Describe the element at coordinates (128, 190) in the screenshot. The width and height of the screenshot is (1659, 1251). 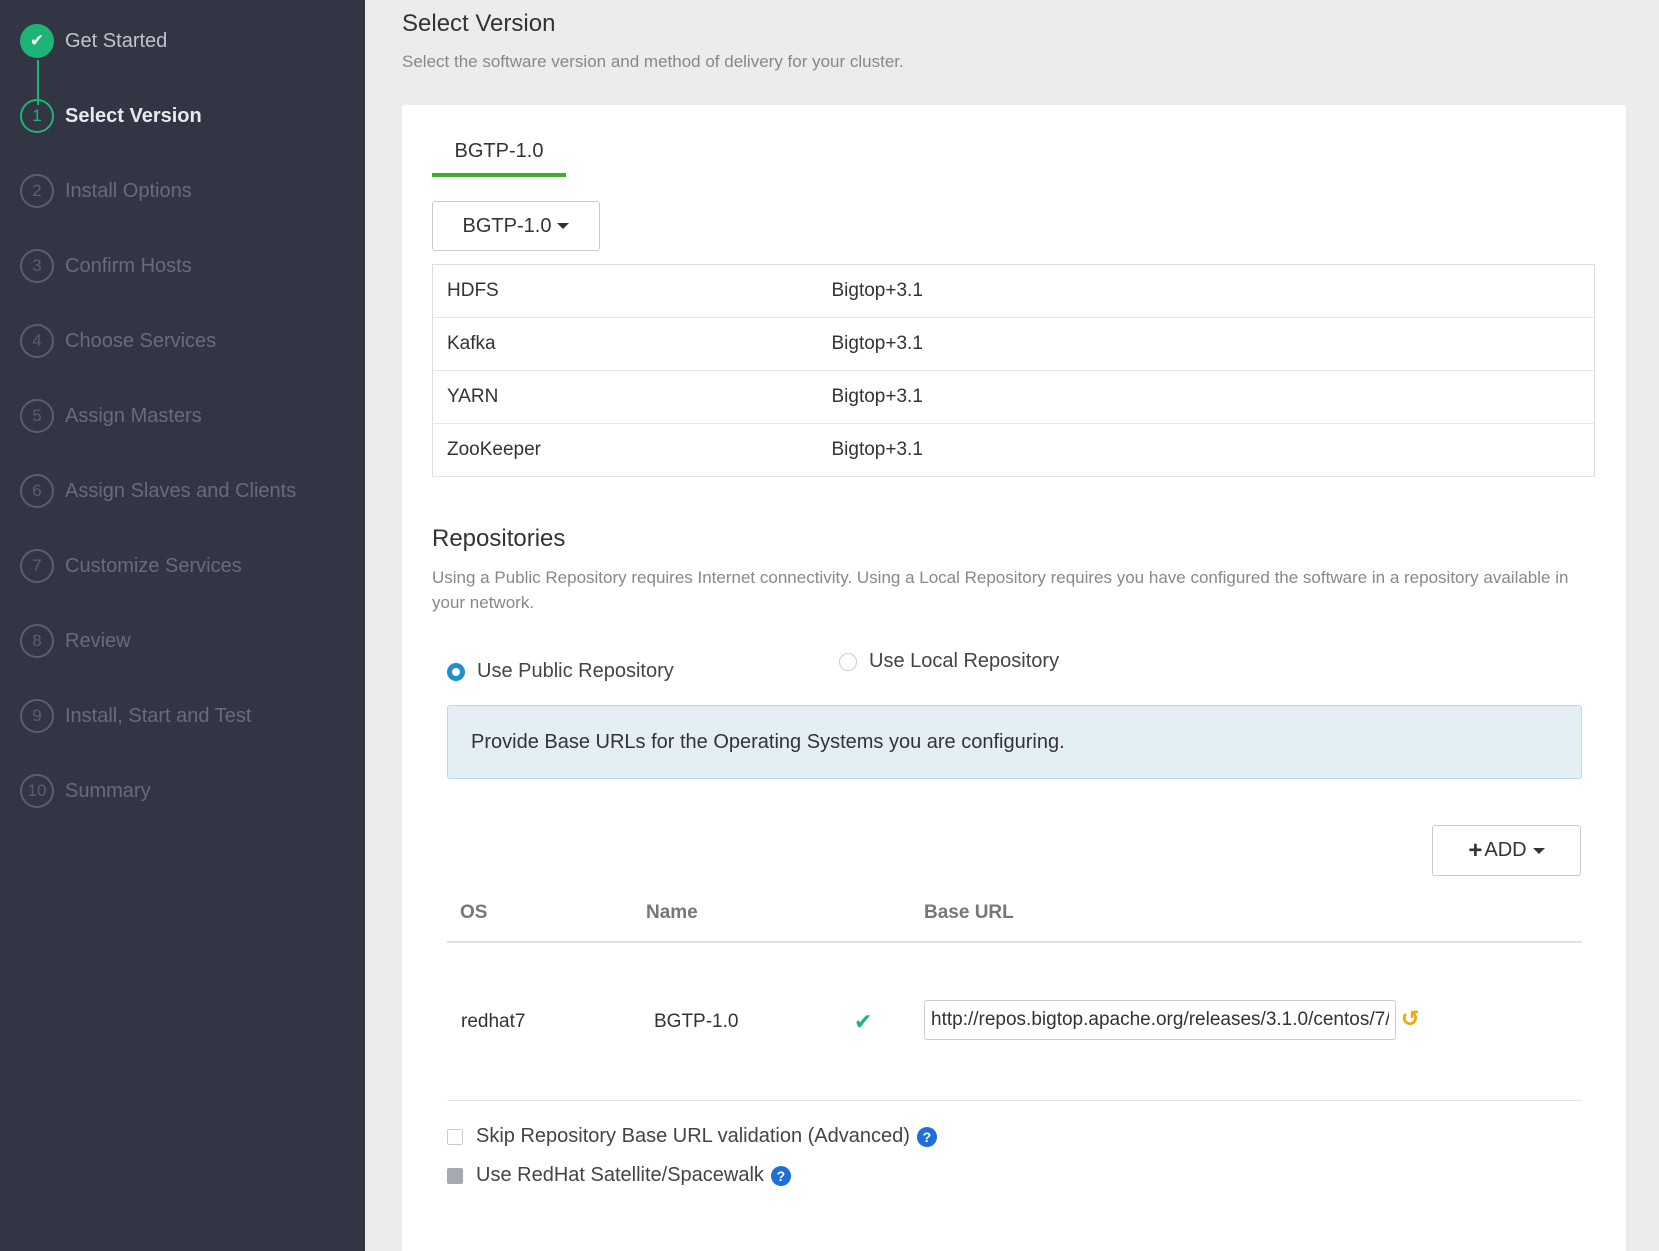
I see `step-label: Install Options` at that location.